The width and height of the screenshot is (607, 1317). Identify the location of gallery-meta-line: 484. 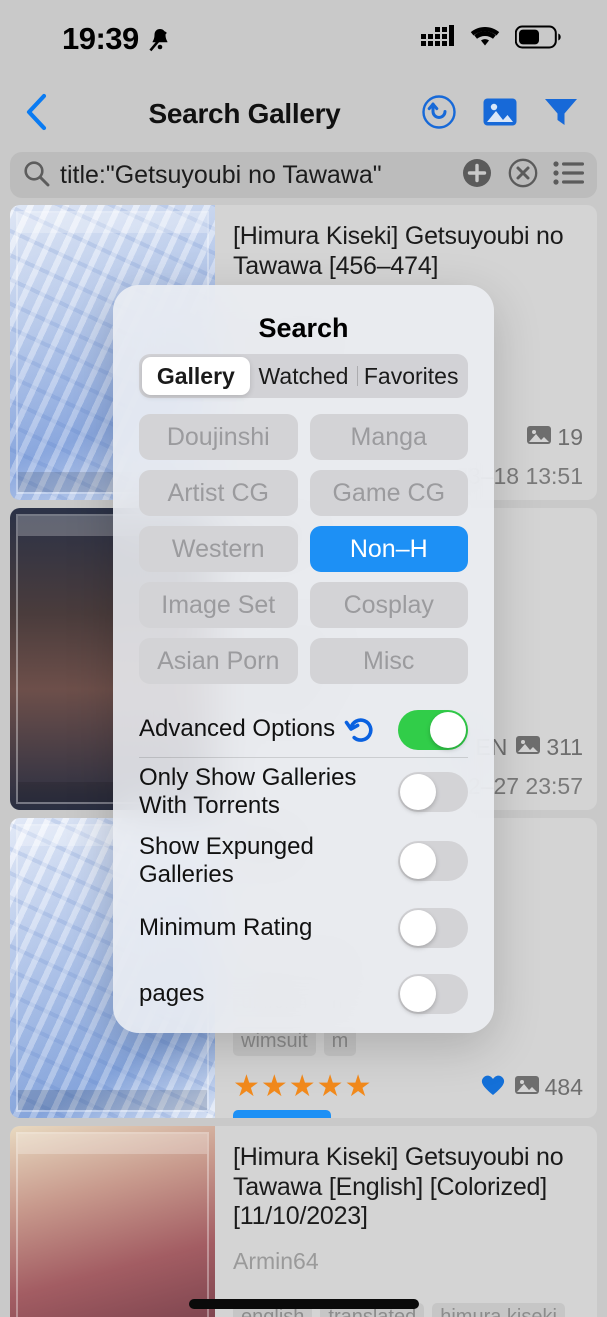
(488, 1088).